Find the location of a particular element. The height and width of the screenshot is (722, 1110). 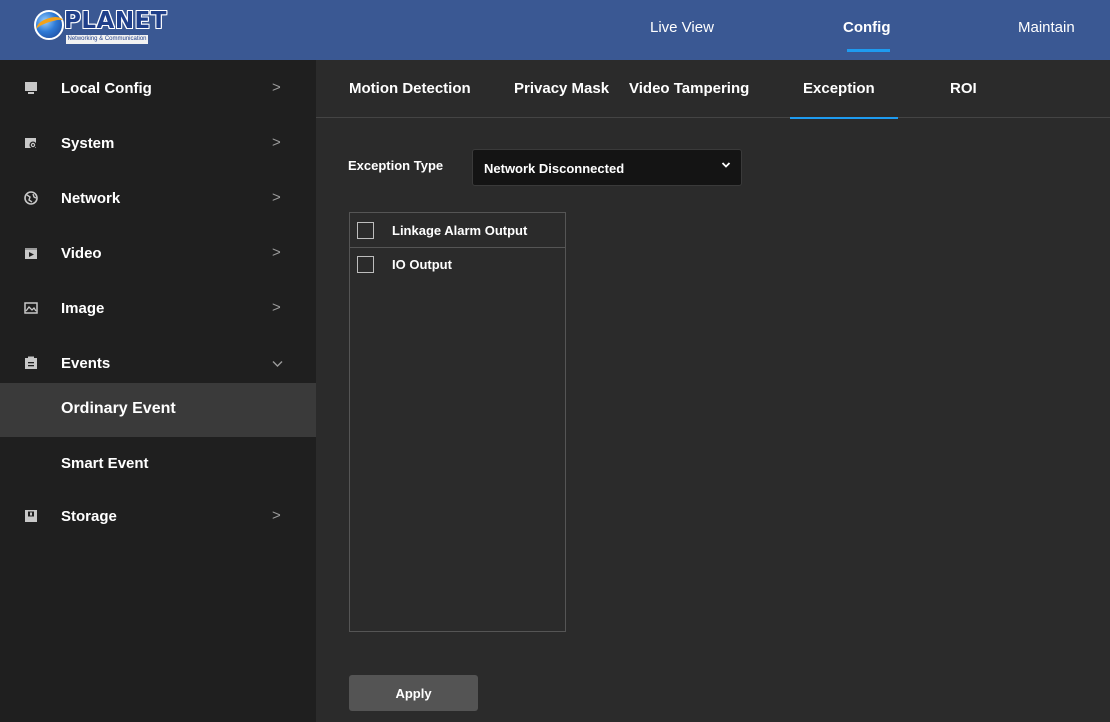

sidebar-item-image: Image > is located at coordinates (158, 309).